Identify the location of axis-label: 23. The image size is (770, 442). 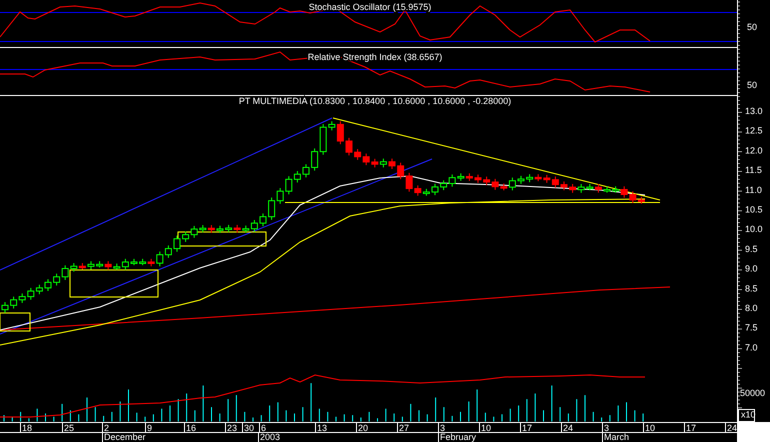
(232, 428).